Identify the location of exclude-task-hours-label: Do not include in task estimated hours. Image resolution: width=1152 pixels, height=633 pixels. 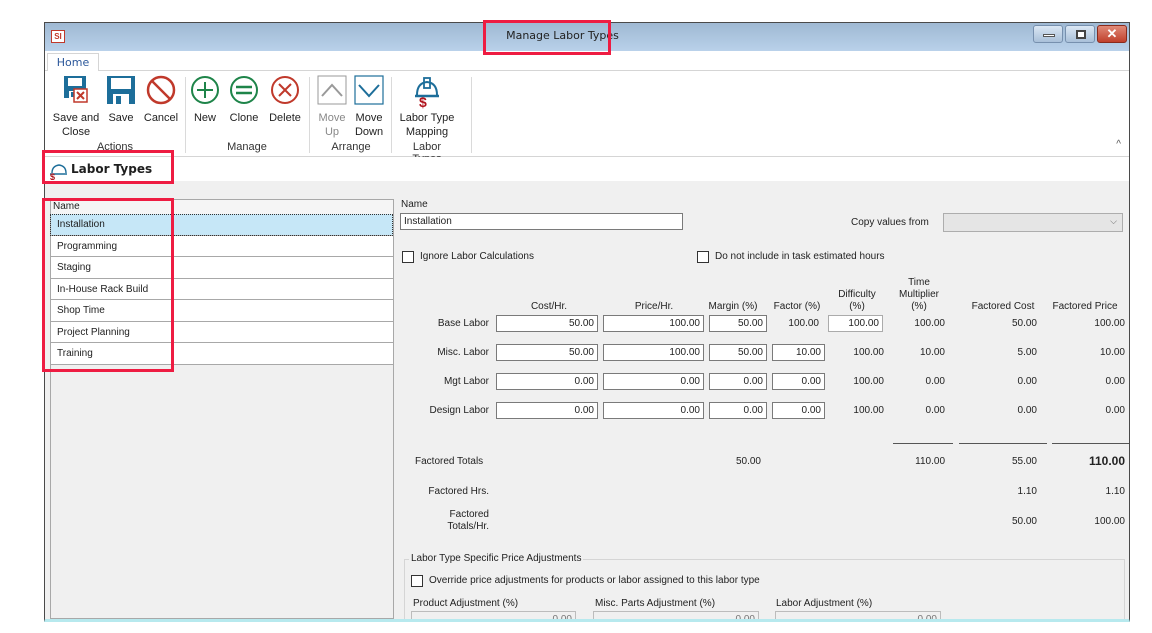
(800, 256).